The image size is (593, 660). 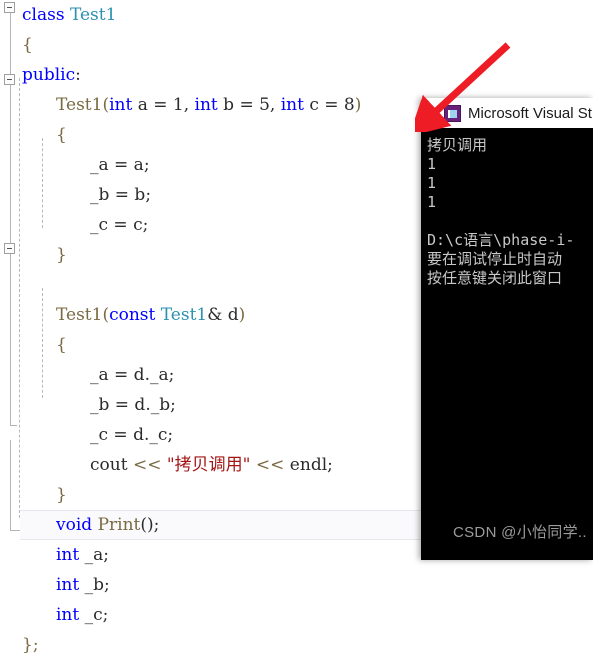 I want to click on code-token: public, so click(x=49, y=75).